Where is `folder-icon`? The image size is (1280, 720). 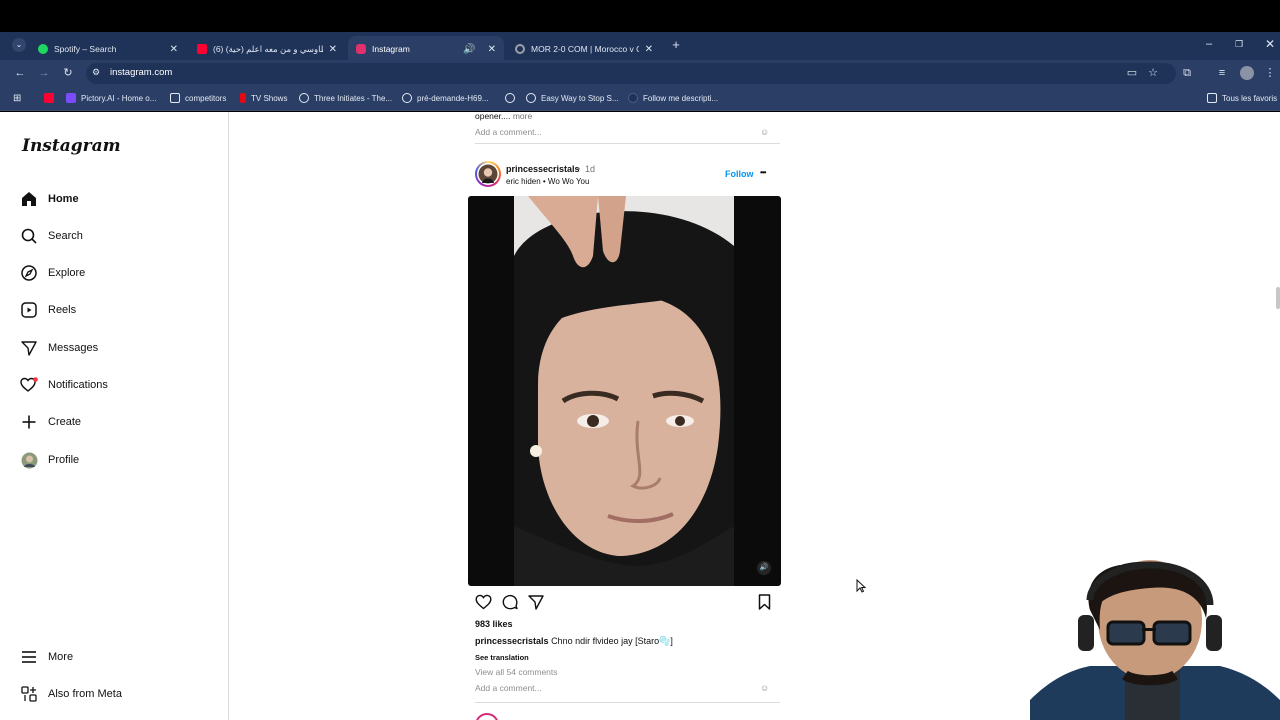
folder-icon is located at coordinates (175, 98).